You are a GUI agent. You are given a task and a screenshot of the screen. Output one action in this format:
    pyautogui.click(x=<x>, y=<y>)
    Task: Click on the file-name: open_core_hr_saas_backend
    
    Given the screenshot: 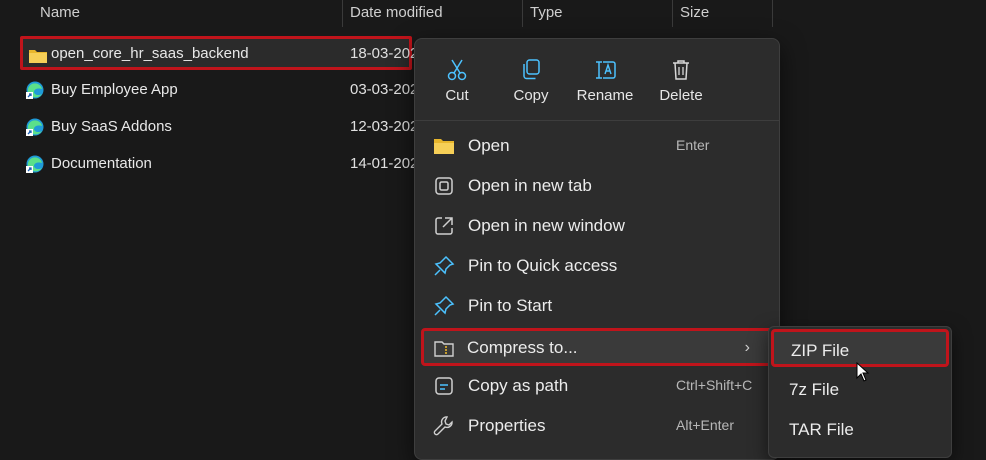 What is the action you would take?
    pyautogui.click(x=150, y=53)
    